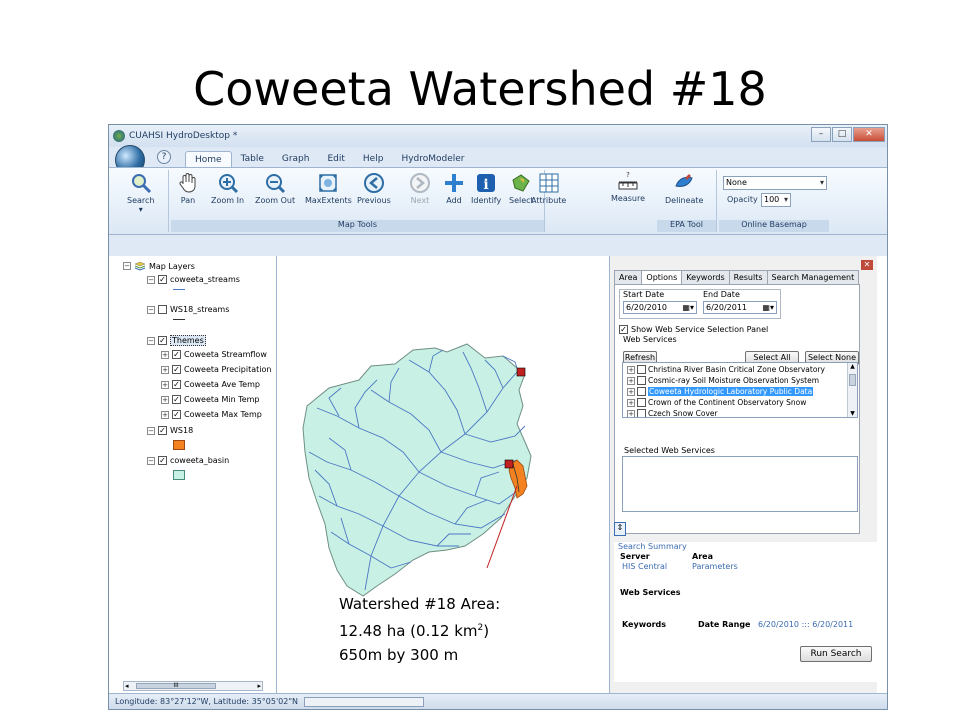 The width and height of the screenshot is (960, 720). What do you see at coordinates (420, 604) in the screenshot?
I see `annotation-line-1: Watershed #18 Area:` at bounding box center [420, 604].